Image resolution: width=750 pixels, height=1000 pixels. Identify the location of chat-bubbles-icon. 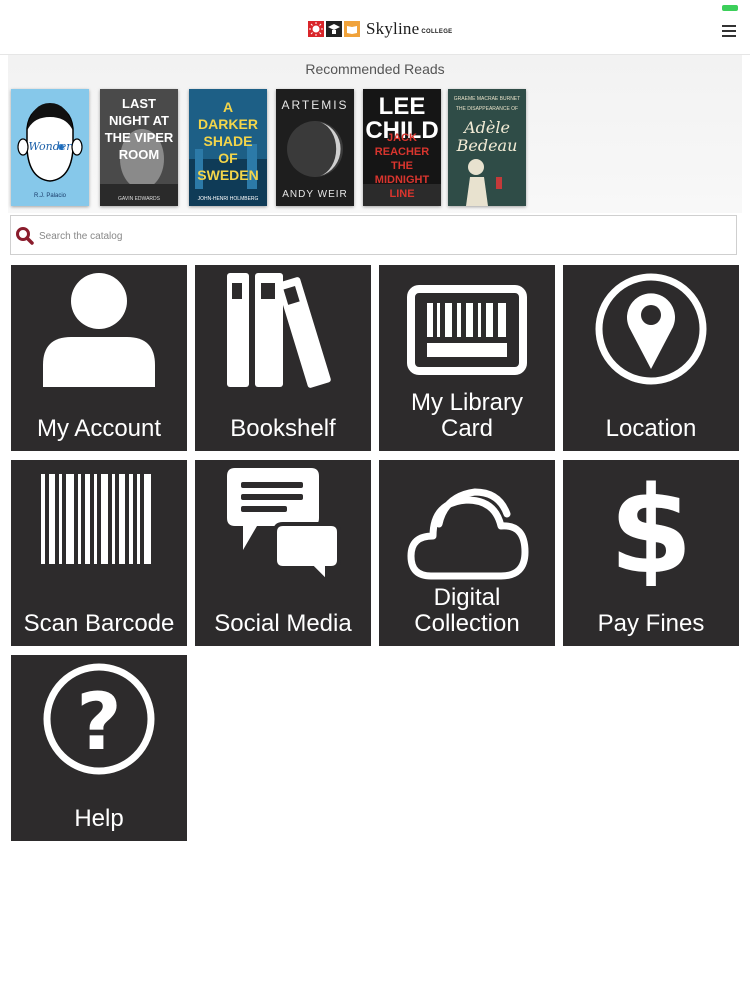
(284, 527).